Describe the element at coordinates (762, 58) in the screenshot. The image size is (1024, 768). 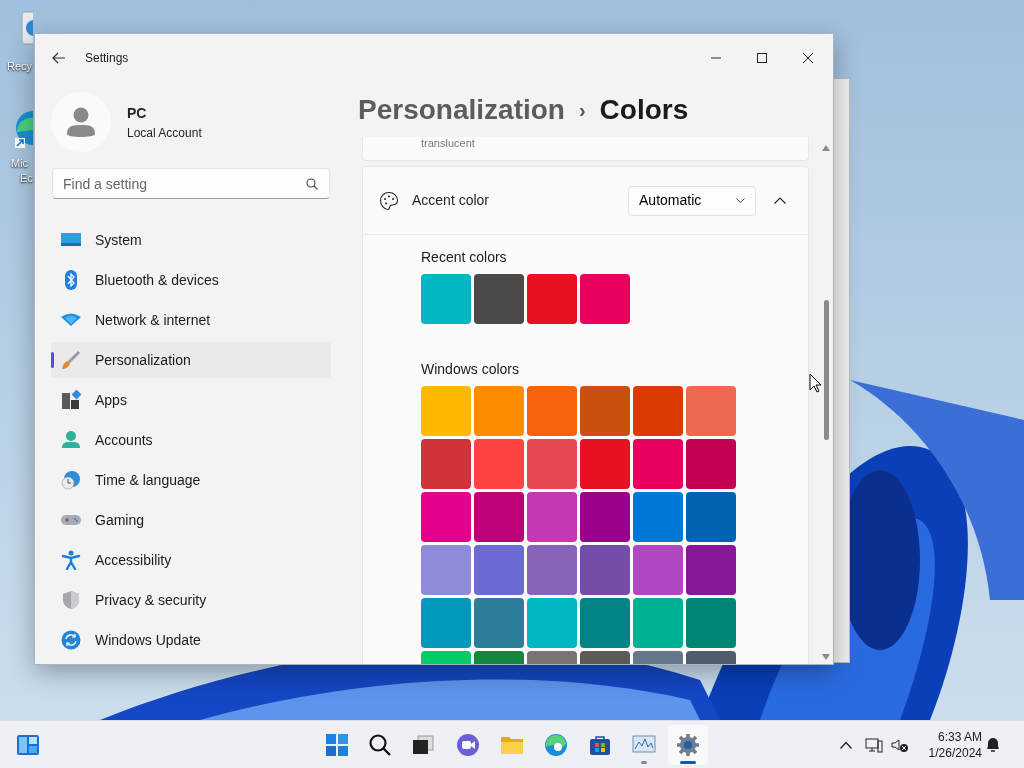
I see `maximize-icon` at that location.